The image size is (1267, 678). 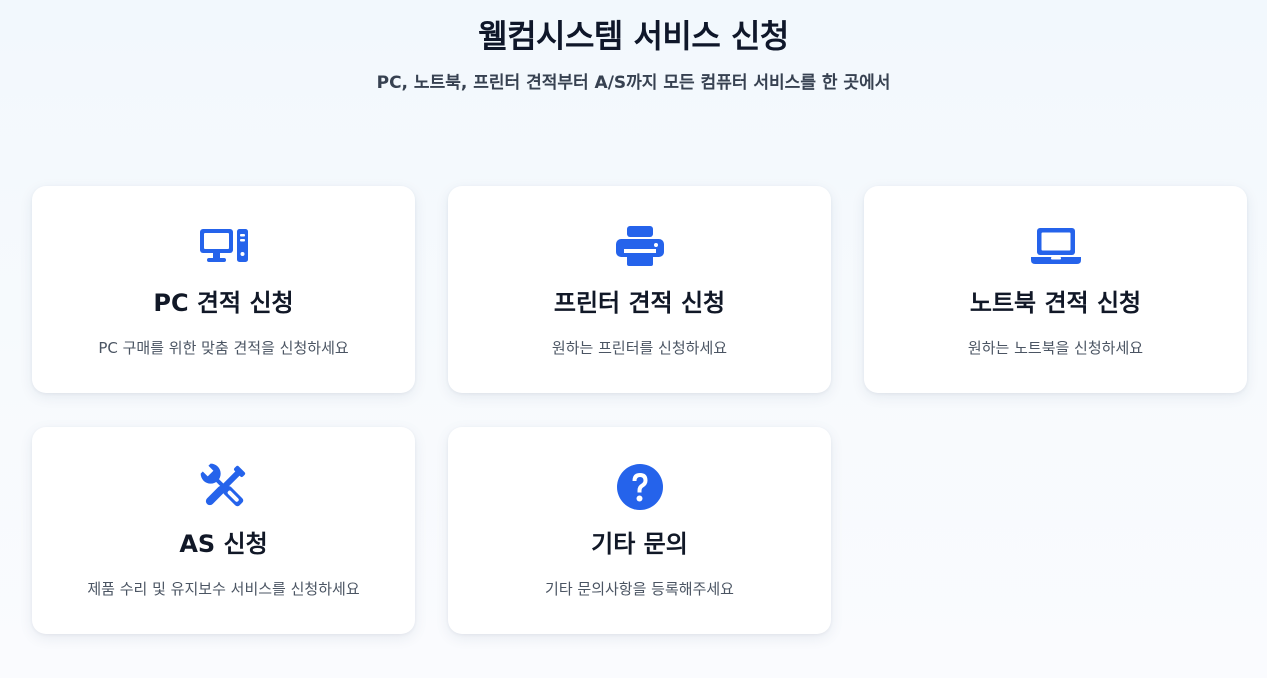 I want to click on card-title: 노트북 견적 신청, so click(x=1055, y=303).